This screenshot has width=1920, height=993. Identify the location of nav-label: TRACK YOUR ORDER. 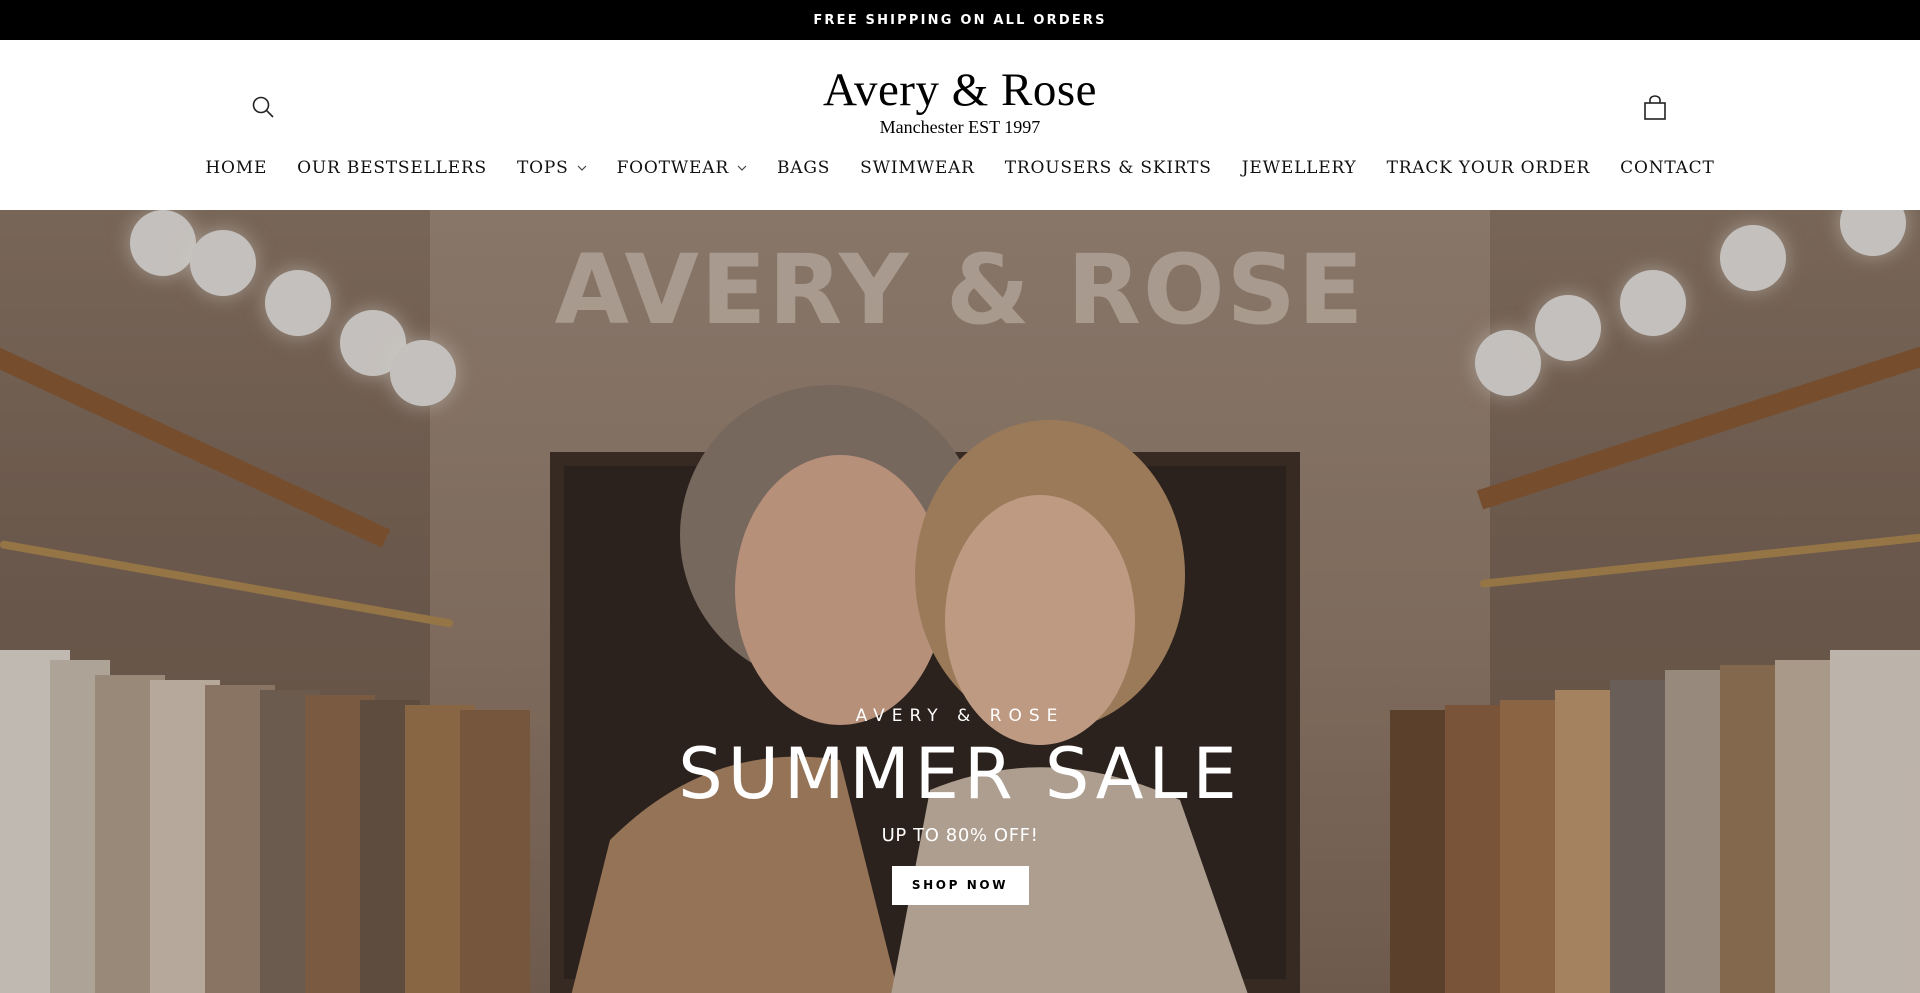
(1488, 168).